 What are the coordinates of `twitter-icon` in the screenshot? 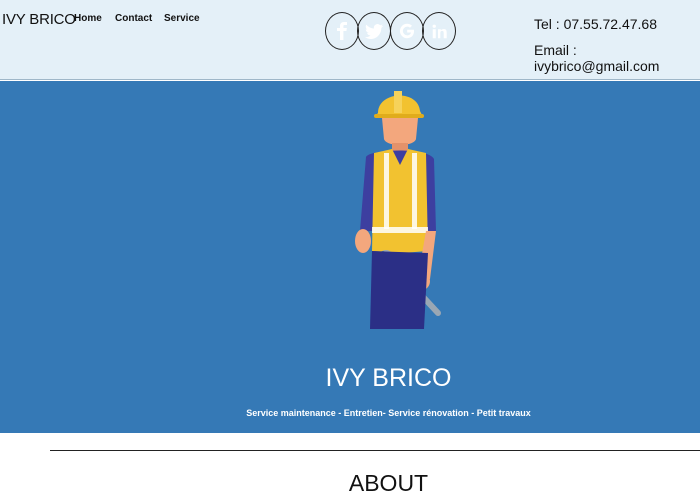 It's located at (374, 31).